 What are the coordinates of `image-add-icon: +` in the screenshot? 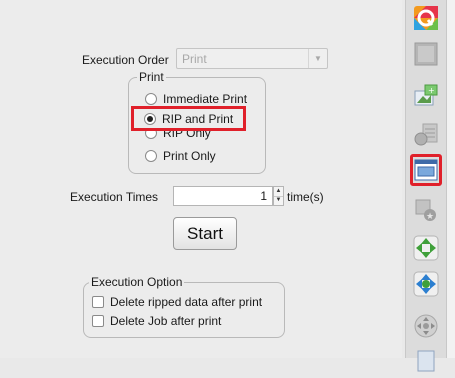 It's located at (426, 95).